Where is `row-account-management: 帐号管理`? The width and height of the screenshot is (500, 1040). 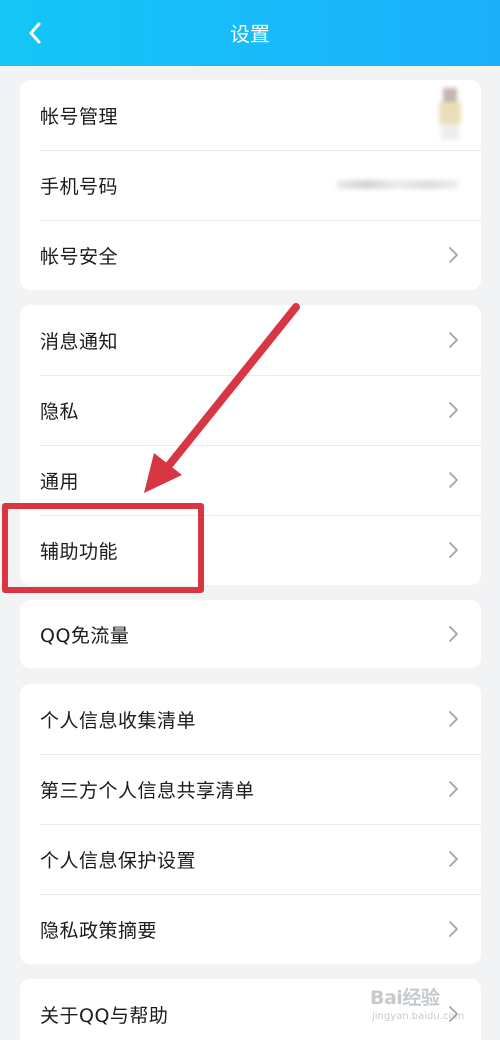
row-account-management: 帐号管理 is located at coordinates (250, 115).